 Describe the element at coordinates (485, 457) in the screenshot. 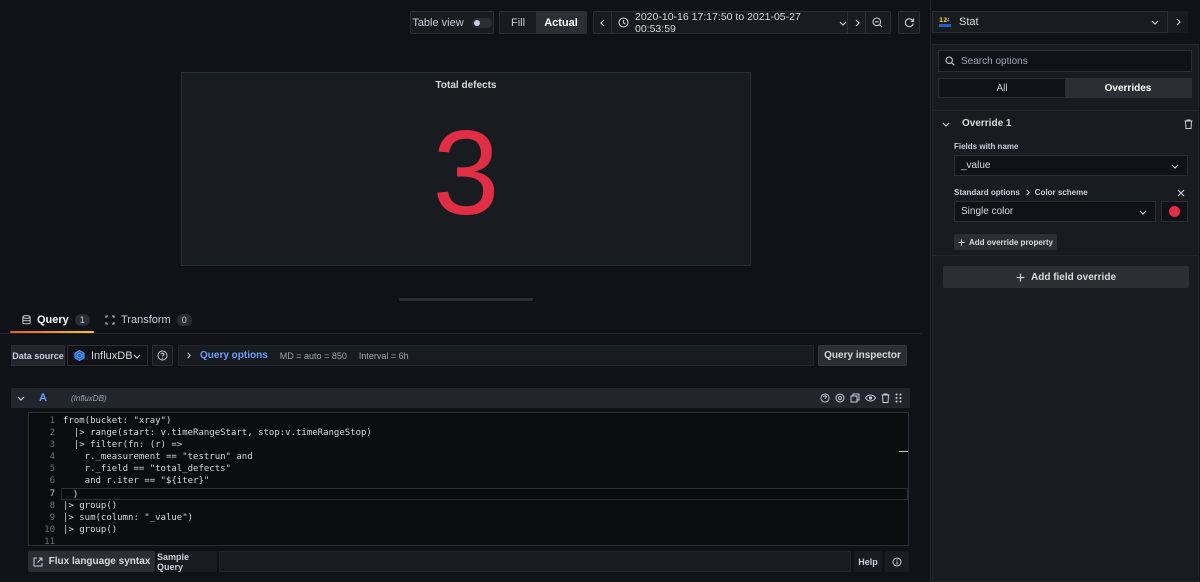

I see `code-line: r._measurement == "testrun" and` at that location.